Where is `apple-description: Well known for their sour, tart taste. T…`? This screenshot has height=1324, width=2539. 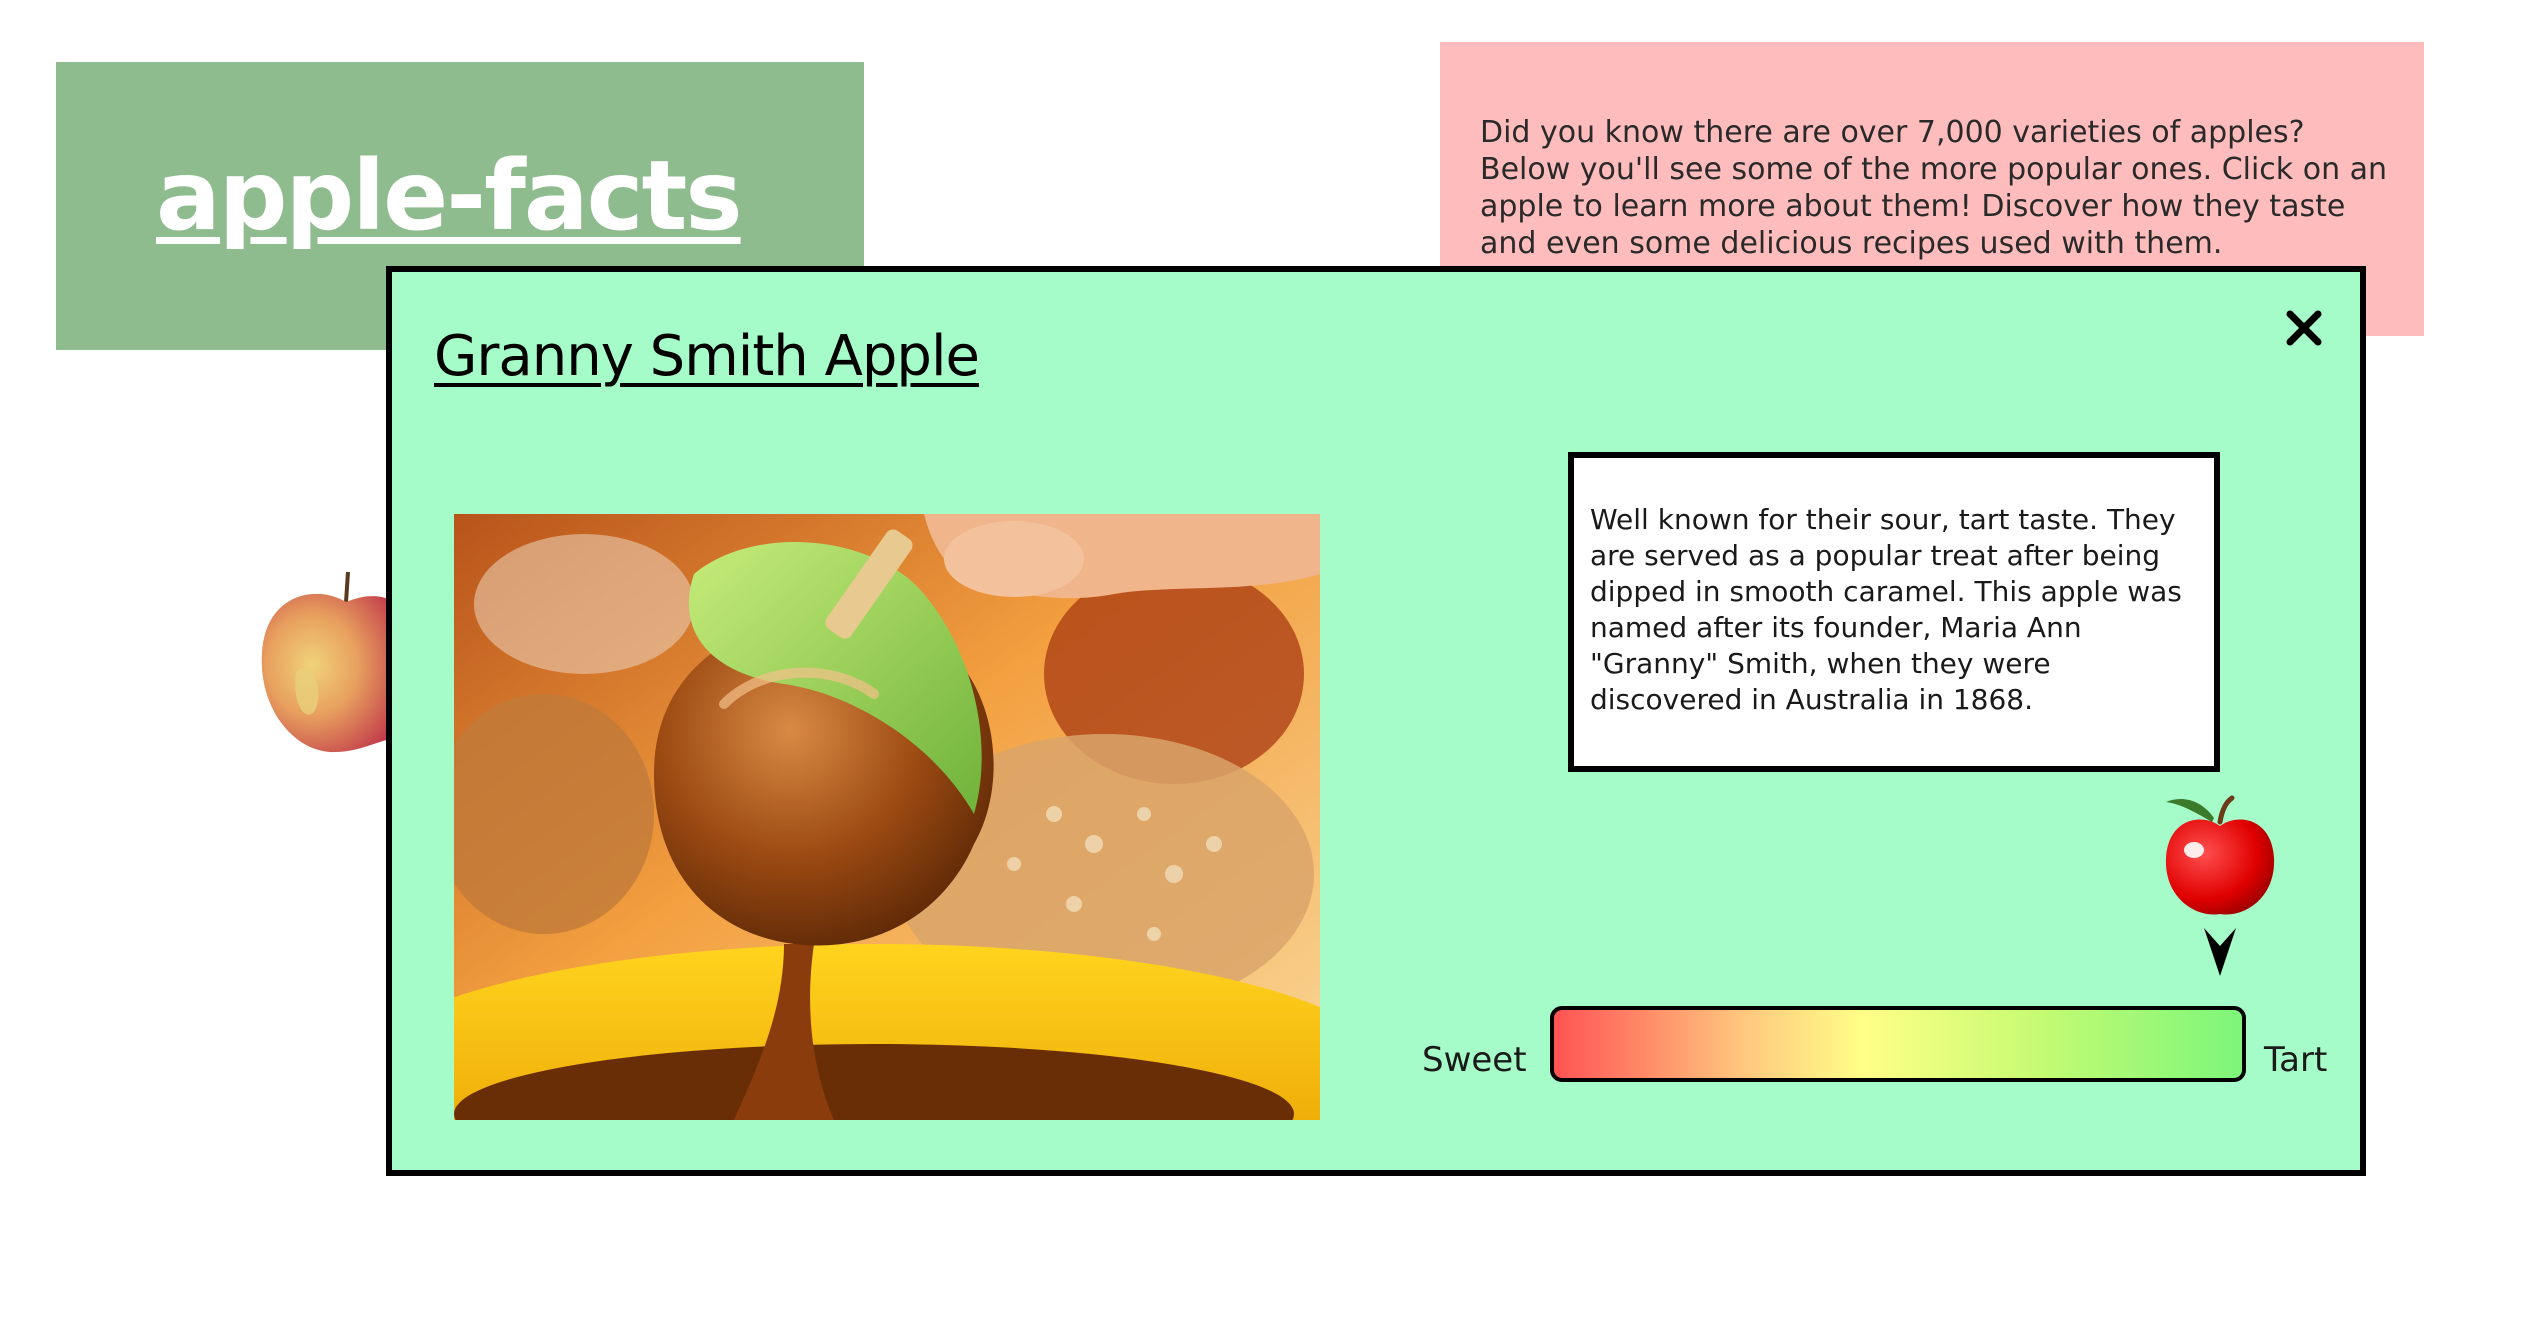
apple-description: Well known for their sour, tart taste. T… is located at coordinates (1886, 609).